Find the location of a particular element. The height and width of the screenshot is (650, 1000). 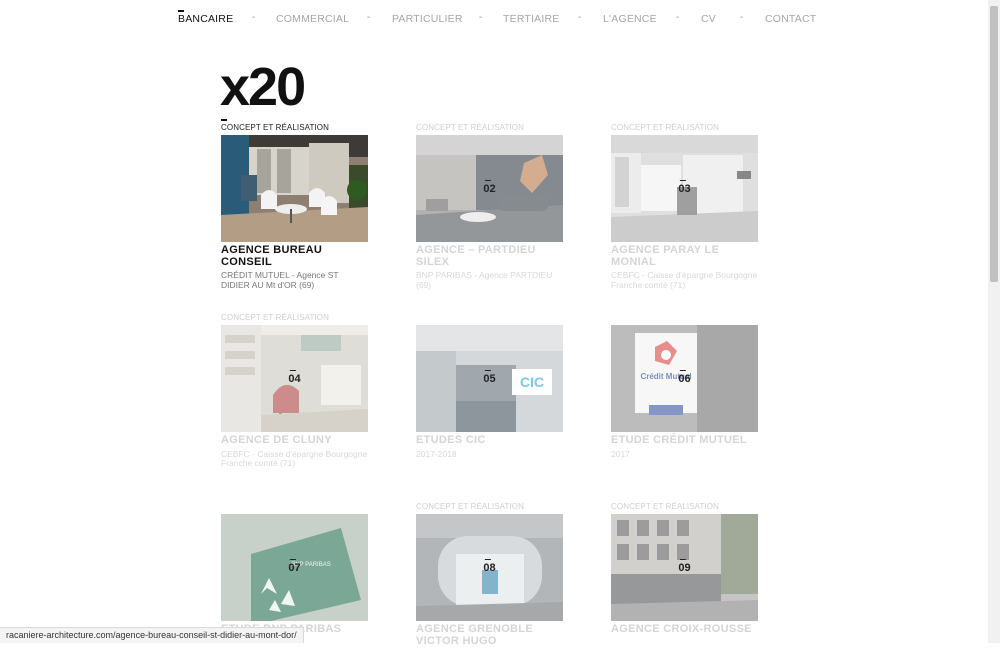

project-title: AGENCE CROIX-ROUSSE is located at coordinates (685, 629).